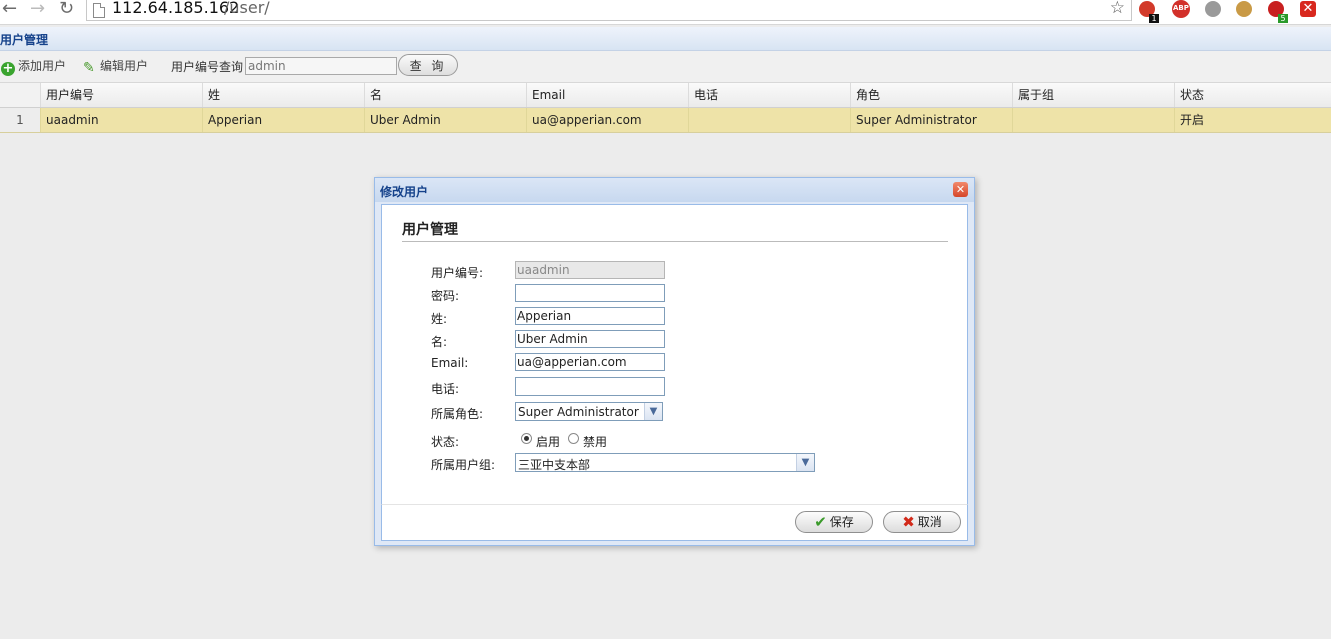 Image resolution: width=1331 pixels, height=639 pixels. I want to click on adblock-icon: ABP, so click(1181, 9).